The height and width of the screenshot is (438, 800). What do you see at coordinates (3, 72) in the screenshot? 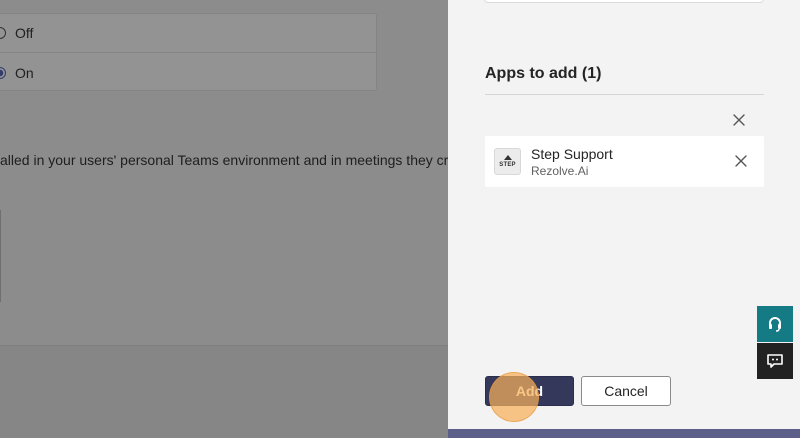
I see `option-on-radio` at bounding box center [3, 72].